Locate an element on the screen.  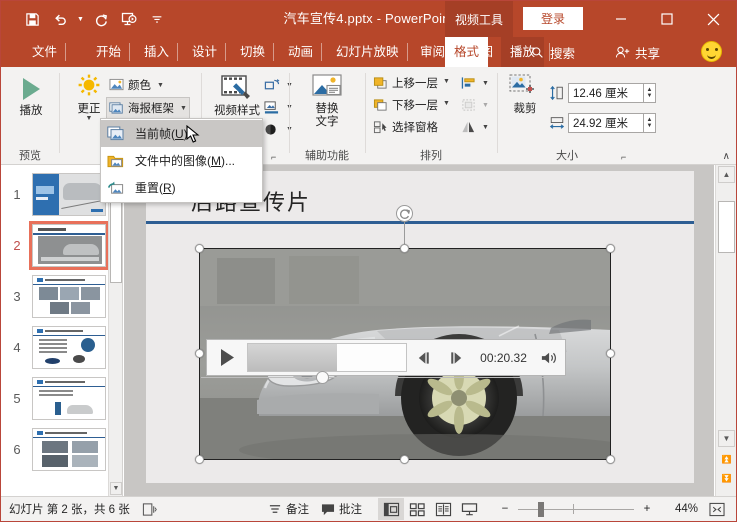
rotate-button: ▼ is located at coordinates (475, 127).